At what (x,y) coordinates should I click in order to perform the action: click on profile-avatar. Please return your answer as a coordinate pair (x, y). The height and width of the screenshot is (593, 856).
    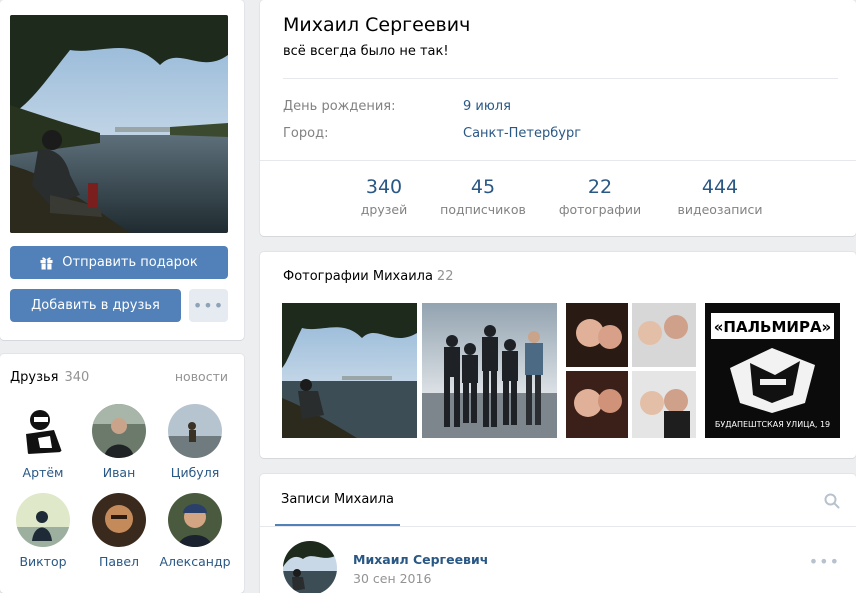
    Looking at the image, I should click on (119, 124).